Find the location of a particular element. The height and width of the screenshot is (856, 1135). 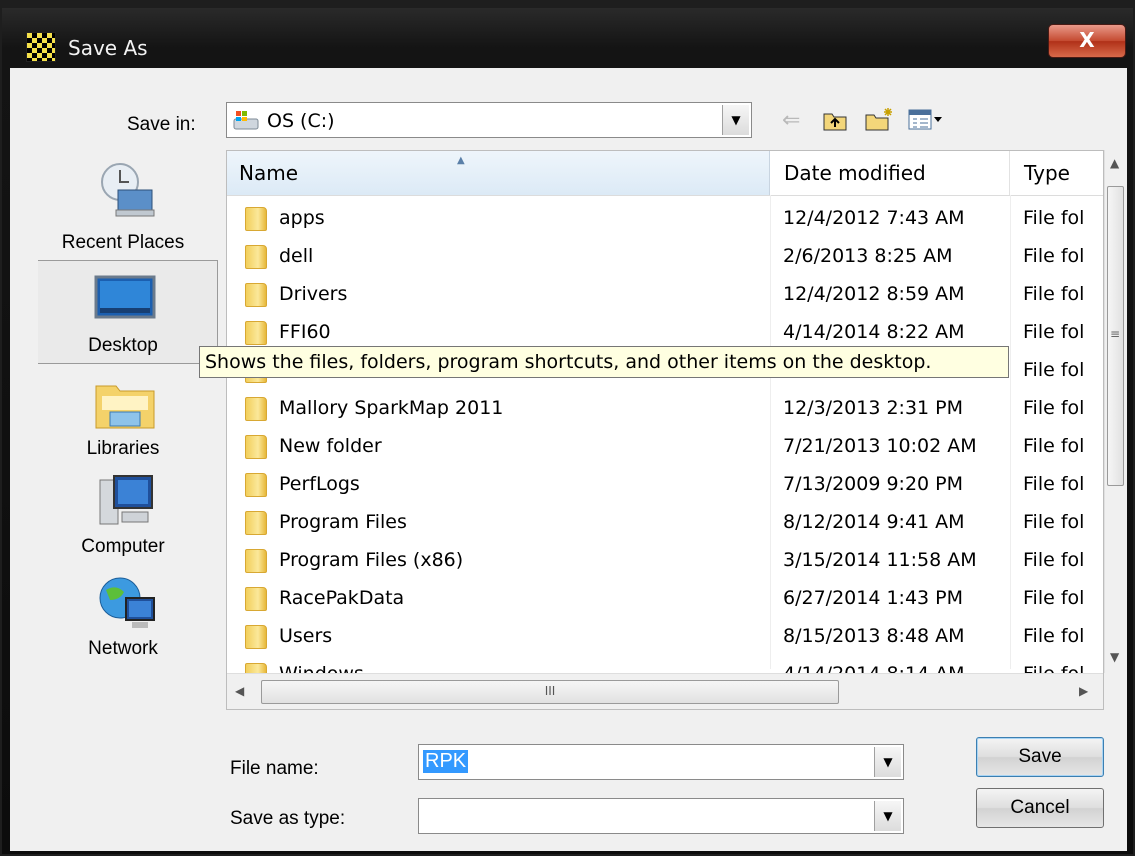

horizontal-scrollbar: ◀ III ▶ is located at coordinates (665, 691).